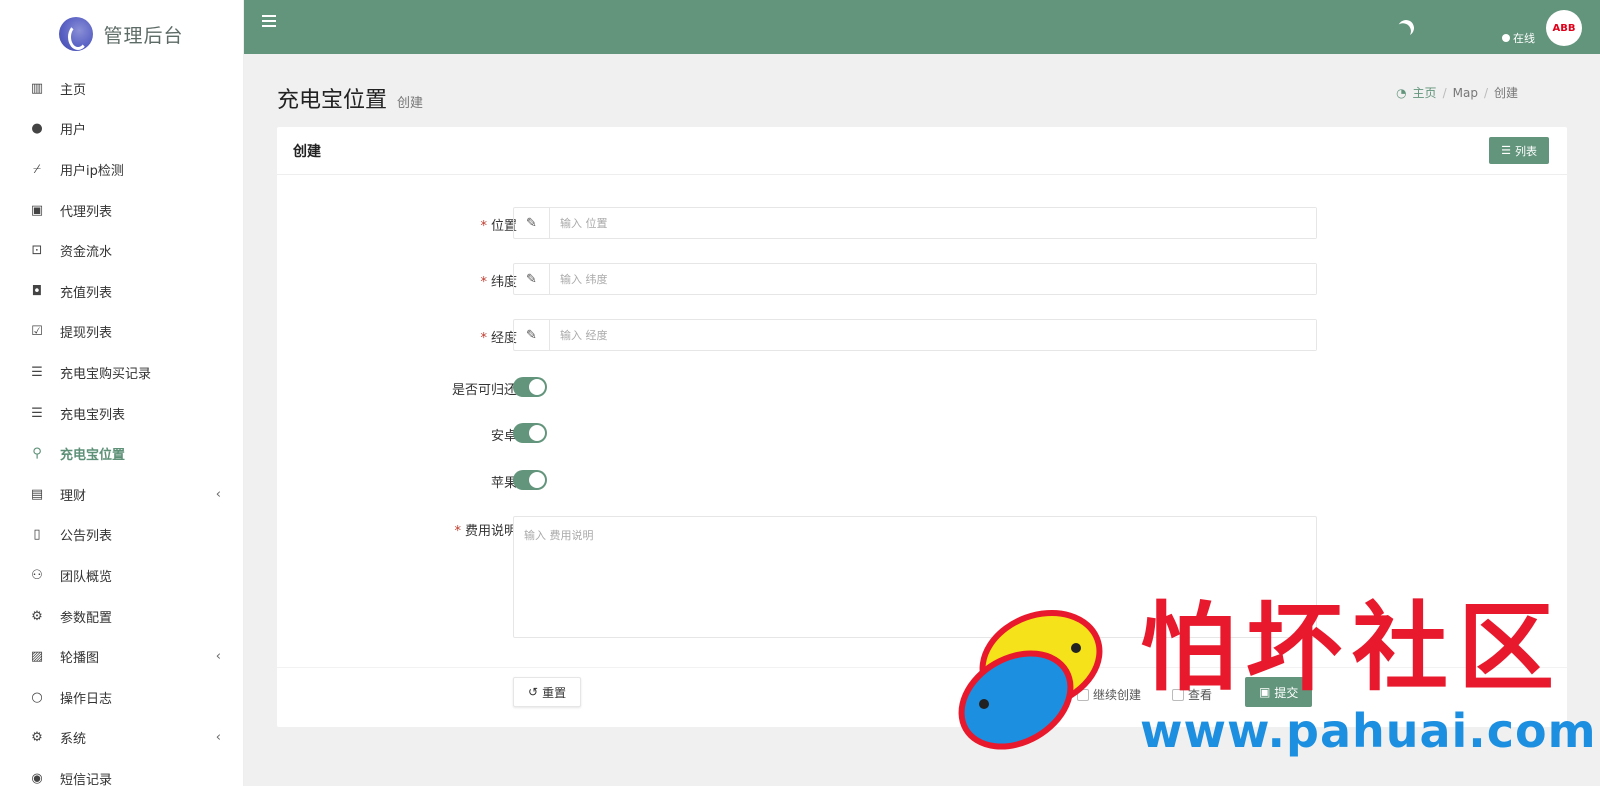  What do you see at coordinates (1368, 731) in the screenshot?
I see `watermark-url: www.pahuai.com` at bounding box center [1368, 731].